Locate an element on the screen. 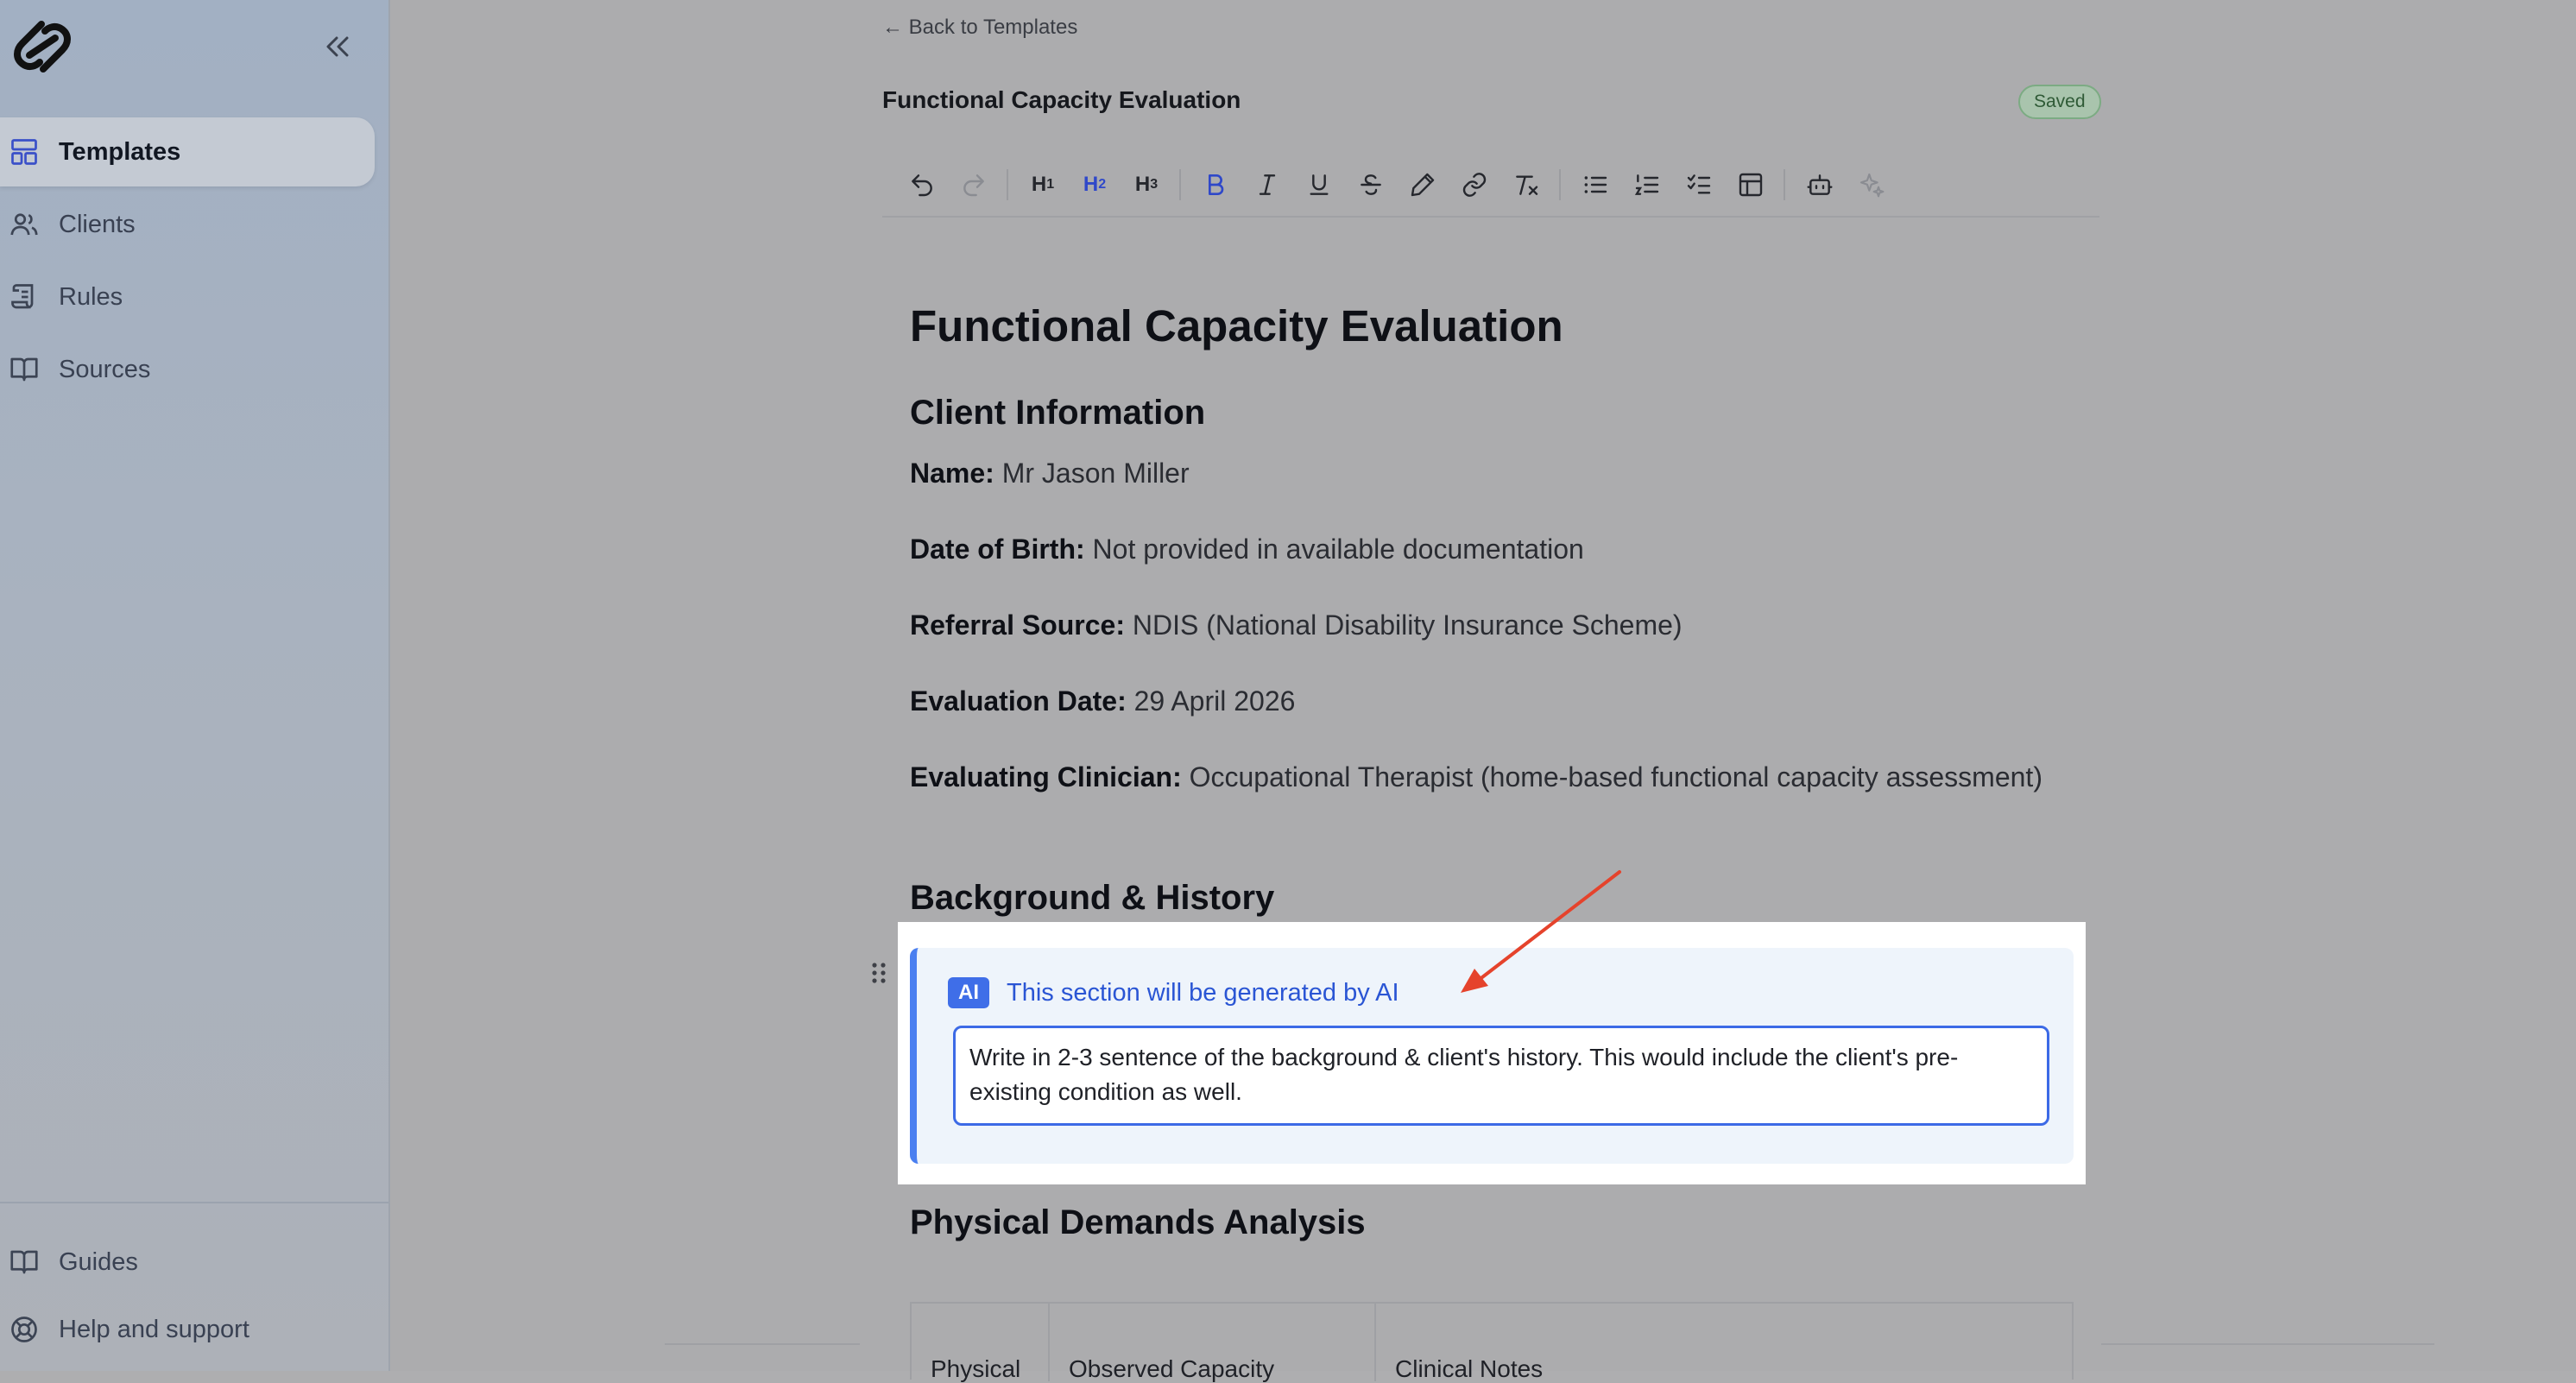 The image size is (2576, 1383). bold-button is located at coordinates (1215, 185).